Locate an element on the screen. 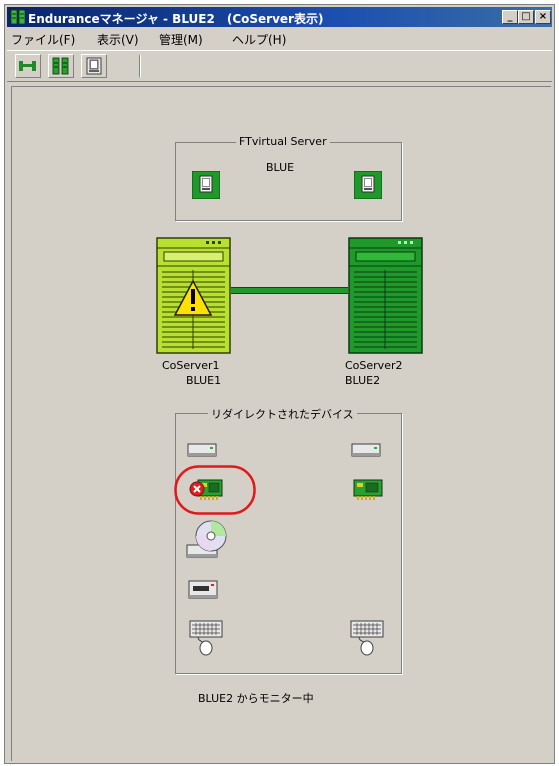 The width and height of the screenshot is (559, 766). menu-bar: ファイル(F) 表示(V) 管理(M) ヘルプ(H) is located at coordinates (279, 38).